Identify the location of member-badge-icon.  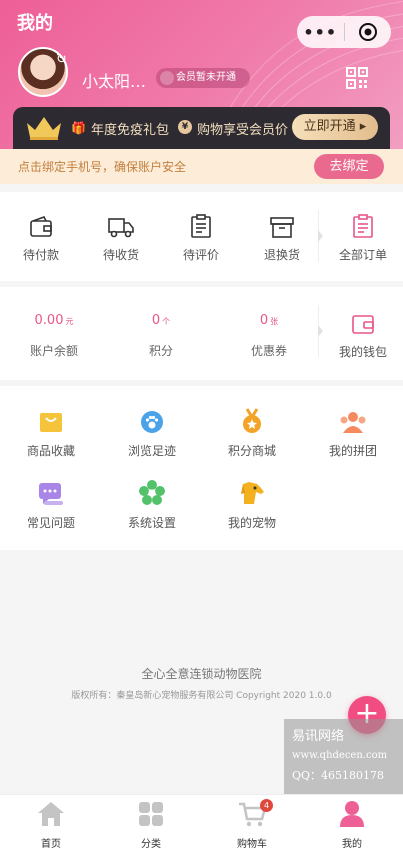
(167, 78).